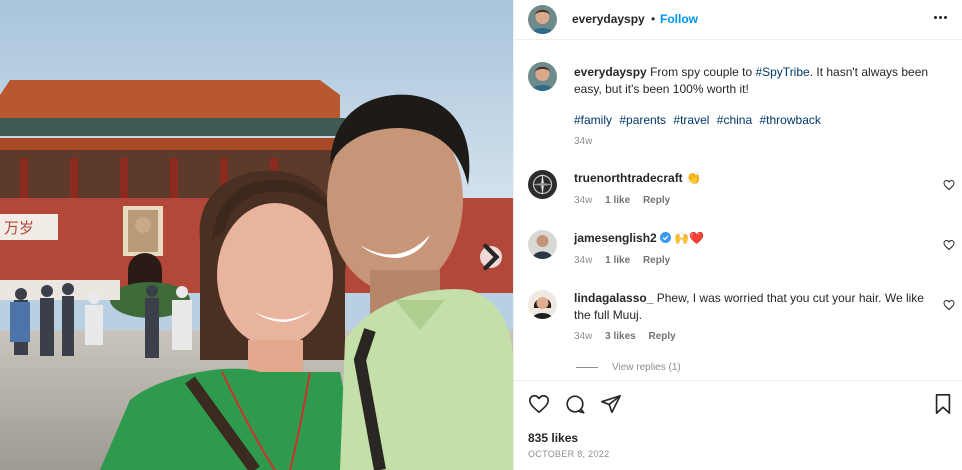 The image size is (962, 470). What do you see at coordinates (575, 404) in the screenshot?
I see `comment-icon` at bounding box center [575, 404].